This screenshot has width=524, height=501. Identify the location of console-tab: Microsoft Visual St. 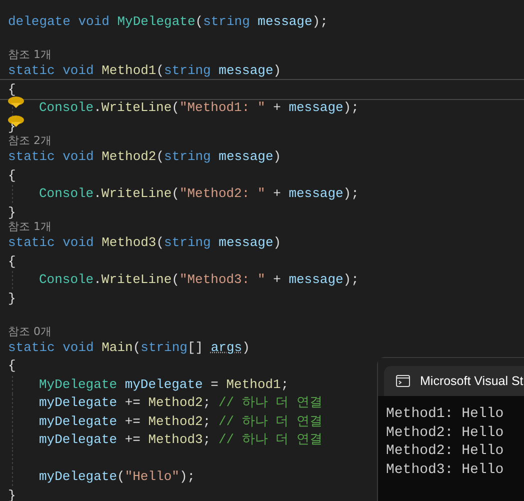
(454, 381).